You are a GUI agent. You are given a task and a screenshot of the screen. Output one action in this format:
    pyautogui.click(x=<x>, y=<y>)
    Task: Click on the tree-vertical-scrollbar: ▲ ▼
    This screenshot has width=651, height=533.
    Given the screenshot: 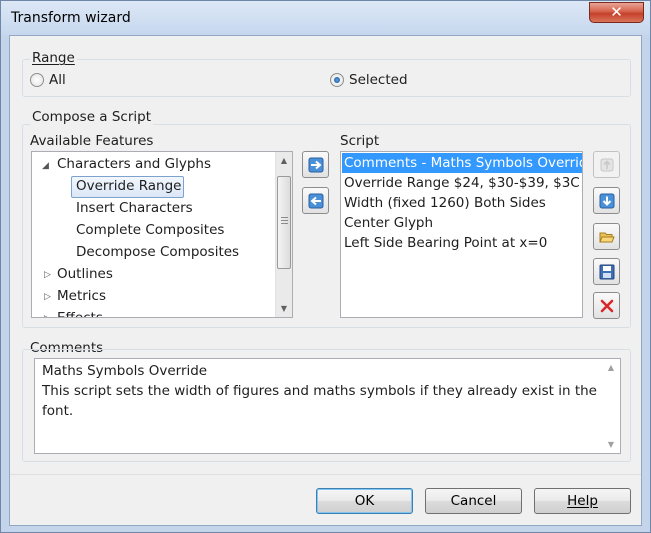 What is the action you would take?
    pyautogui.click(x=283, y=234)
    